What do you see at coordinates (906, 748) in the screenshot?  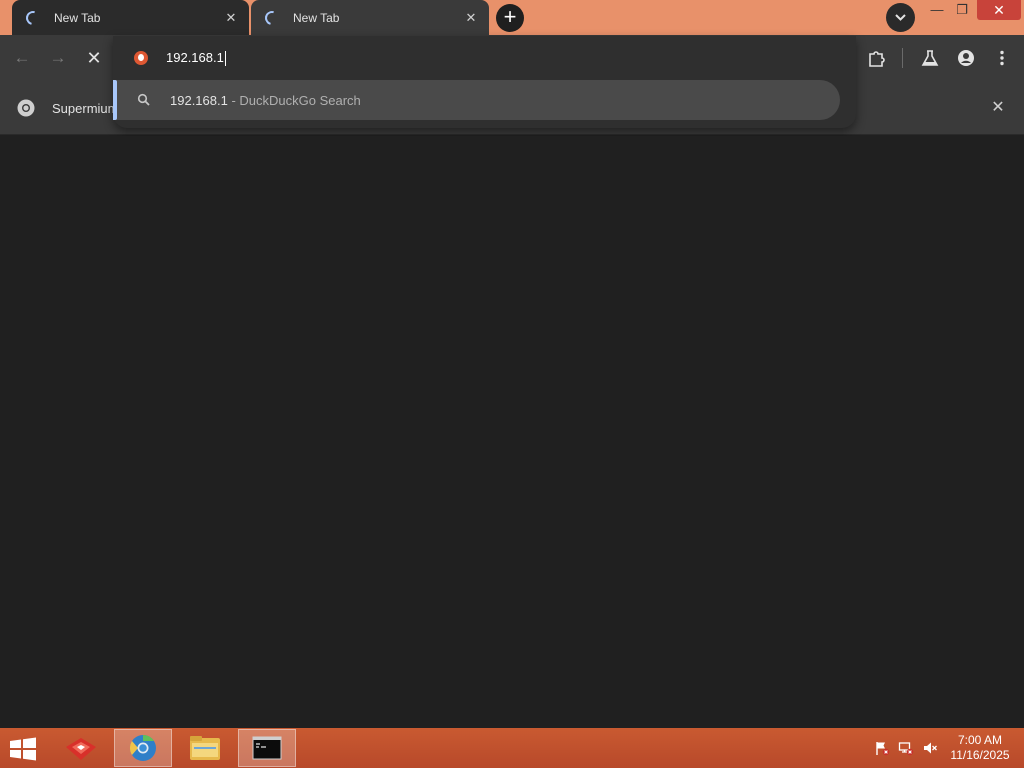 I see `network-icon` at bounding box center [906, 748].